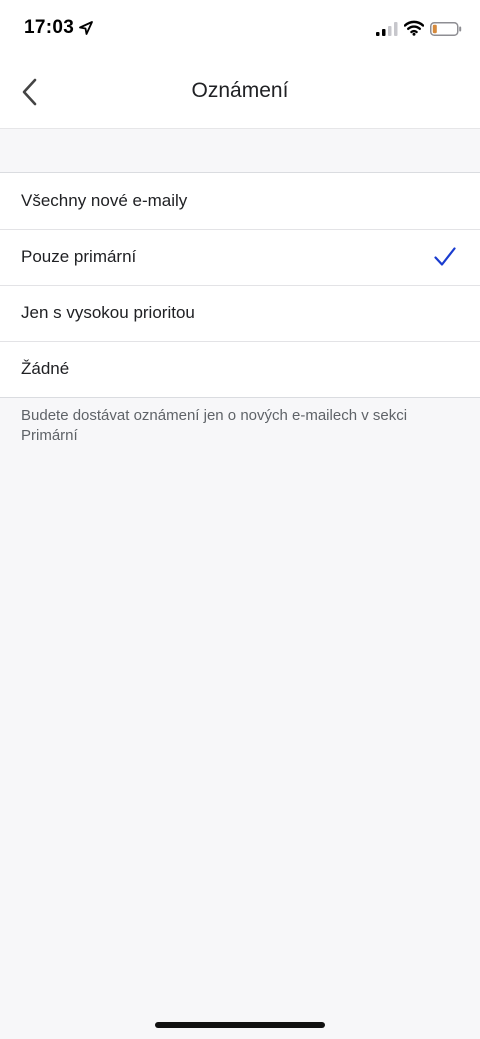  I want to click on option-label: Všechny nové e-maily, so click(104, 200).